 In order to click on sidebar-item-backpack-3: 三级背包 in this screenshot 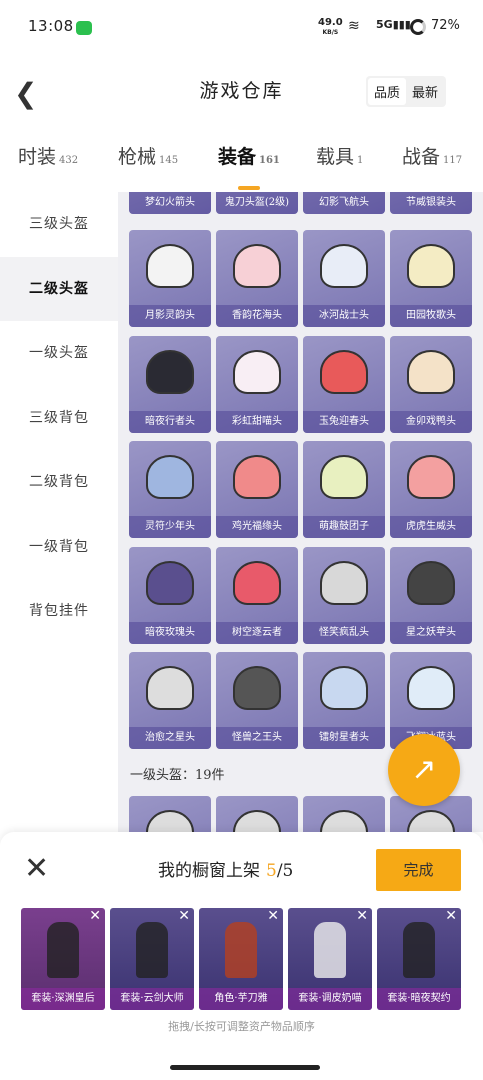, I will do `click(59, 418)`.